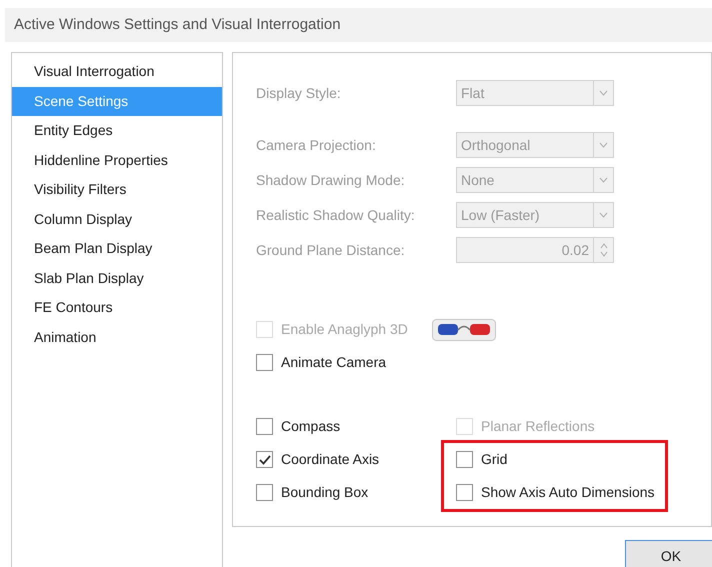 This screenshot has height=567, width=712. Describe the element at coordinates (117, 160) in the screenshot. I see `sidebar-item: Hiddenline Properties` at that location.